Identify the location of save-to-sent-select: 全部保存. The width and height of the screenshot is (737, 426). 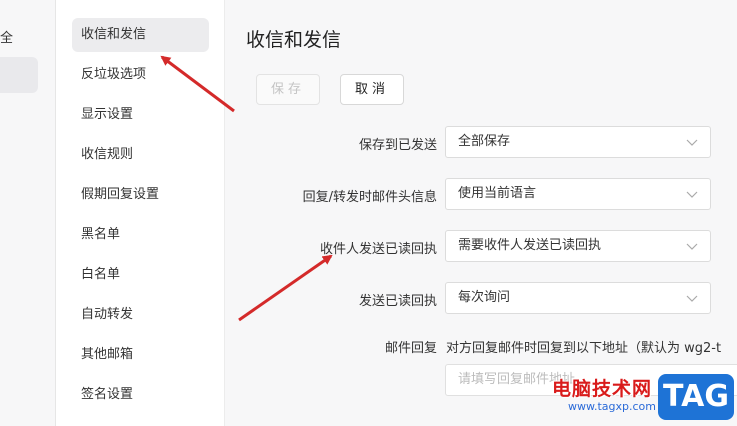
(578, 142).